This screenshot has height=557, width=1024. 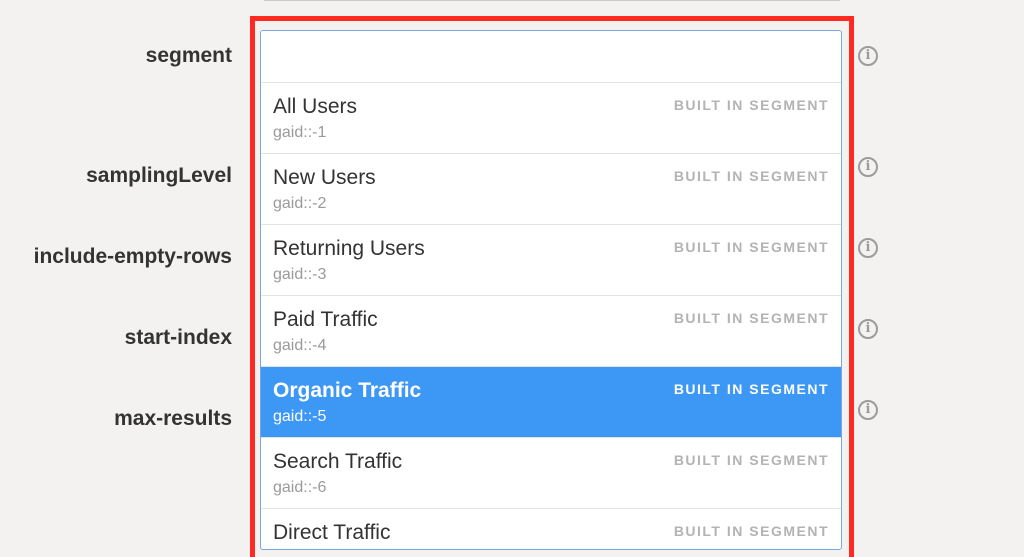 What do you see at coordinates (338, 461) in the screenshot?
I see `option-title: Search Traffic` at bounding box center [338, 461].